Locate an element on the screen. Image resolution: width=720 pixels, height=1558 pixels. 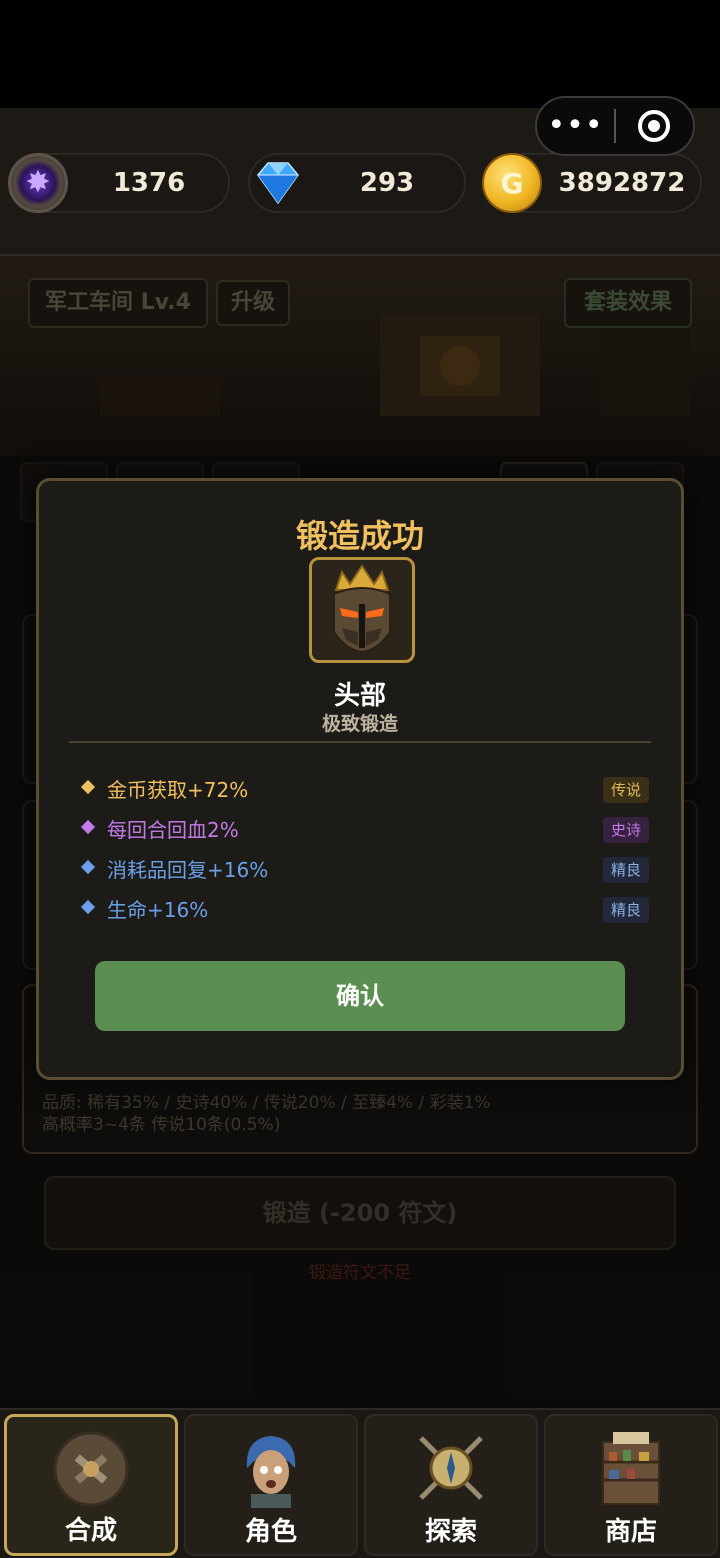
affix-row: 每回合回血2% 史诗 is located at coordinates (364, 830).